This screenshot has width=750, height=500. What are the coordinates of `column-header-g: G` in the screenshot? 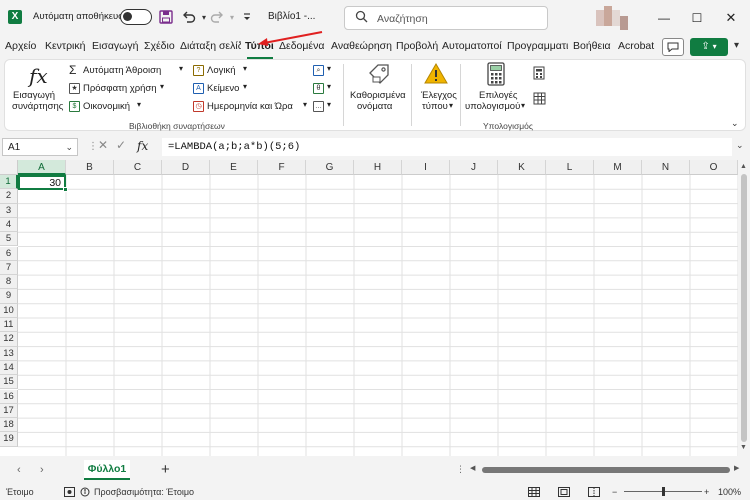 It's located at (330, 167).